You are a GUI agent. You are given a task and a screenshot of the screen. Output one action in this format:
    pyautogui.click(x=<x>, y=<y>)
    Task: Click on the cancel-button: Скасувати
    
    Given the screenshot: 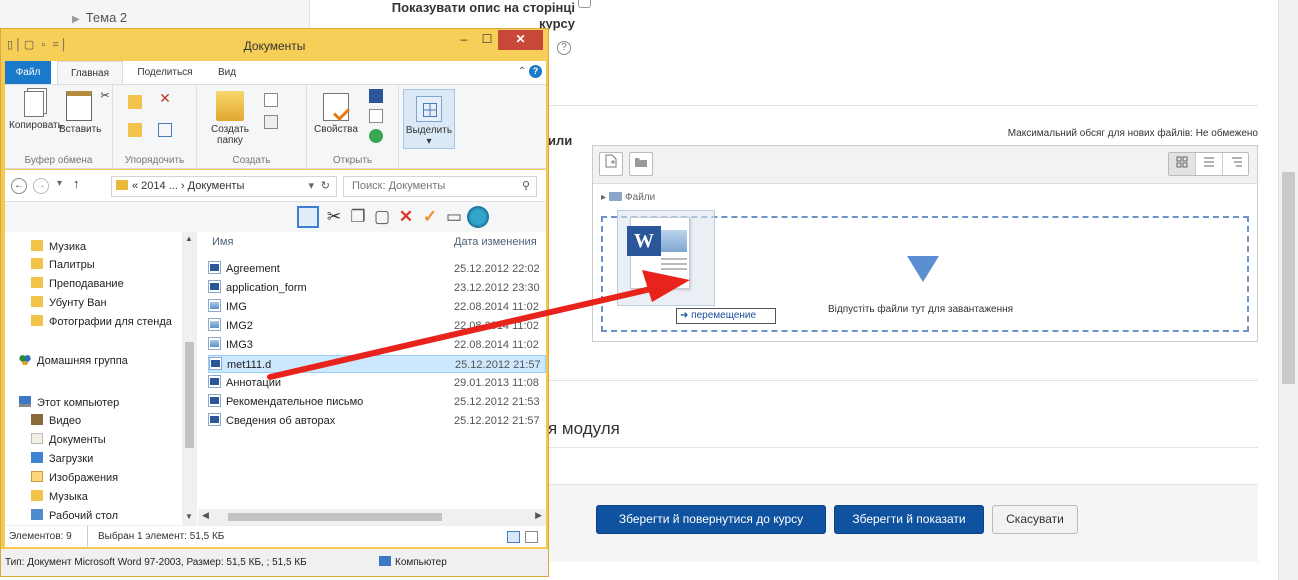 What is the action you would take?
    pyautogui.click(x=1035, y=519)
    